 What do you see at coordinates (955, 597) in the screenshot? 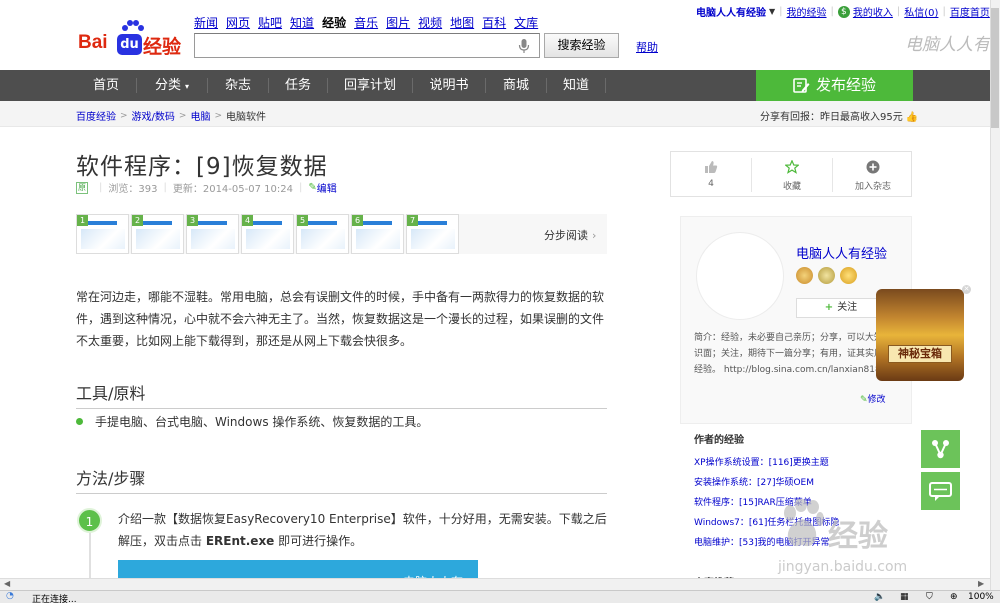
I see `zoom-icon: ⊕` at bounding box center [955, 597].